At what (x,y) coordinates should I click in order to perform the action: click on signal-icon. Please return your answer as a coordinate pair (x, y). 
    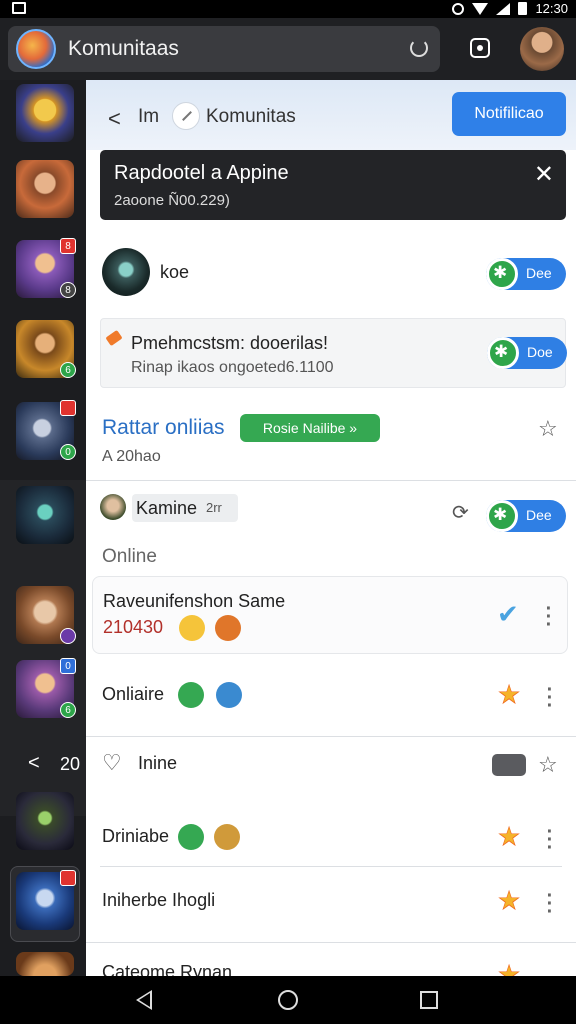
    Looking at the image, I should click on (503, 8).